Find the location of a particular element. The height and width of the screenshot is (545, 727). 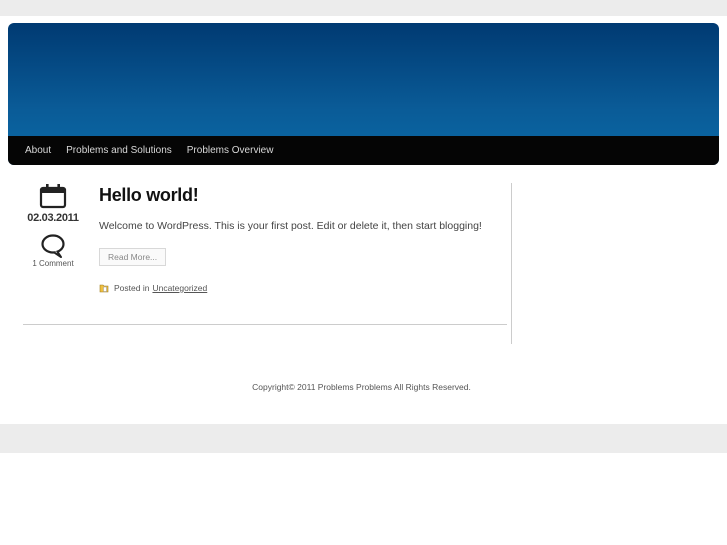

folder-icon is located at coordinates (104, 288).